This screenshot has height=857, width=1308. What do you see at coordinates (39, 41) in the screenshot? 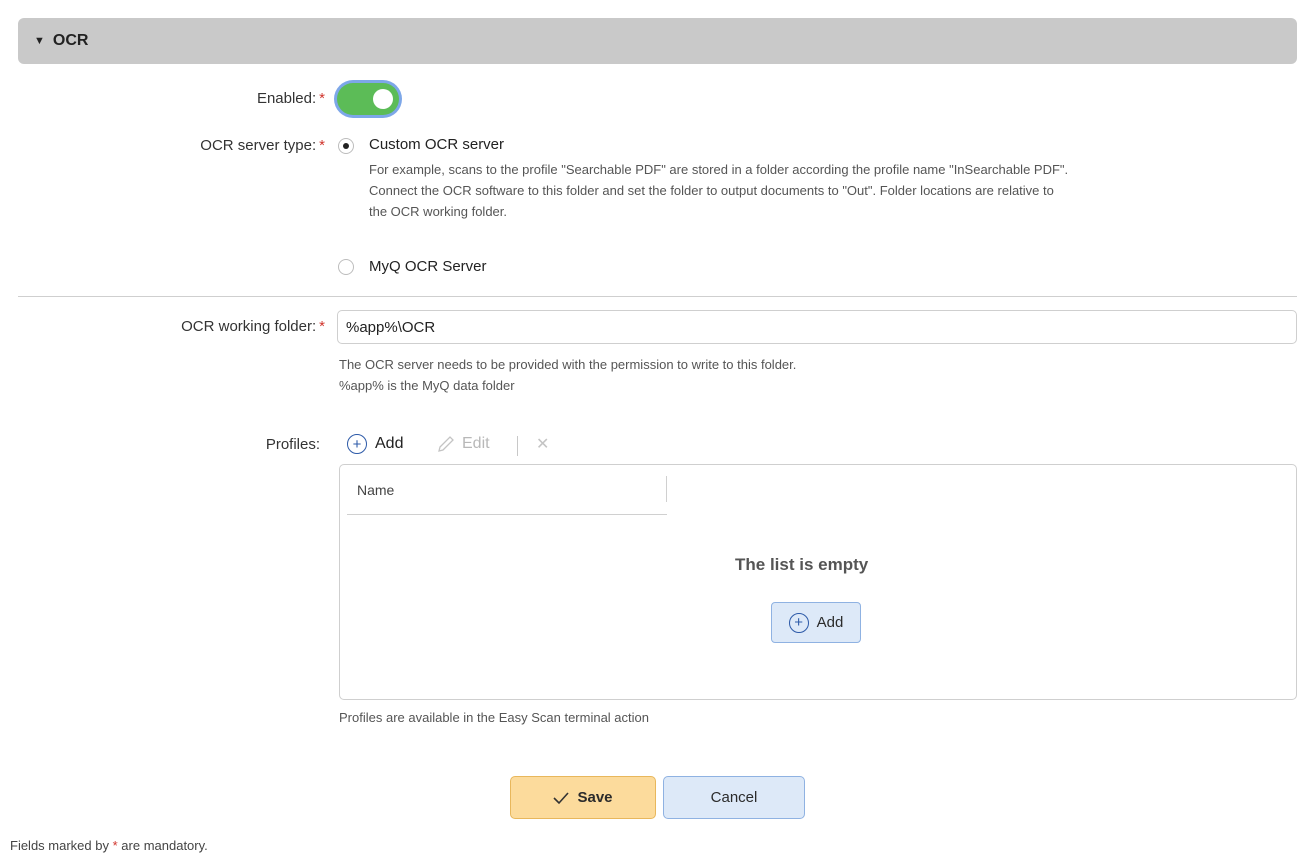
I see `caret-down-icon: ▼` at bounding box center [39, 41].